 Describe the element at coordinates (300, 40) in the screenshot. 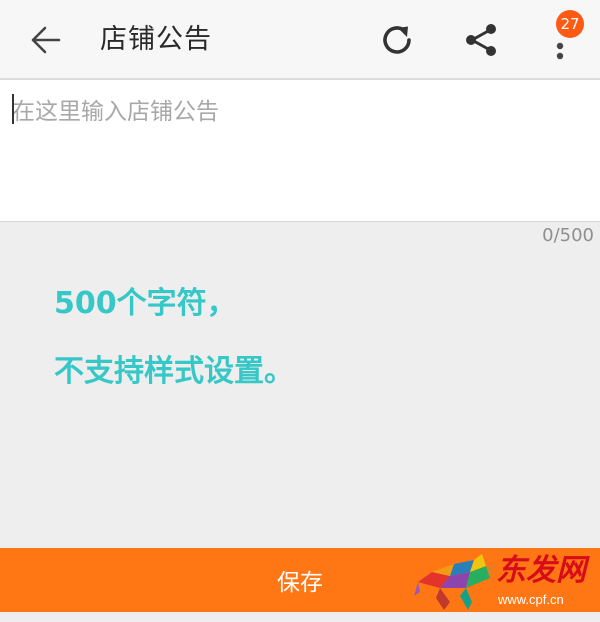

I see `top-app-bar: 店铺公告 27` at that location.